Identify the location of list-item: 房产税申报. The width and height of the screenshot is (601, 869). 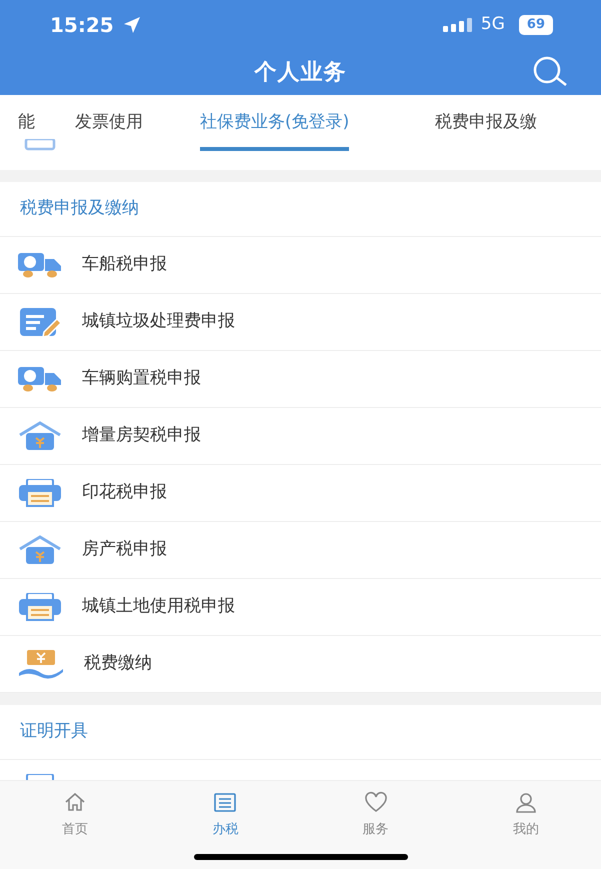
(300, 550).